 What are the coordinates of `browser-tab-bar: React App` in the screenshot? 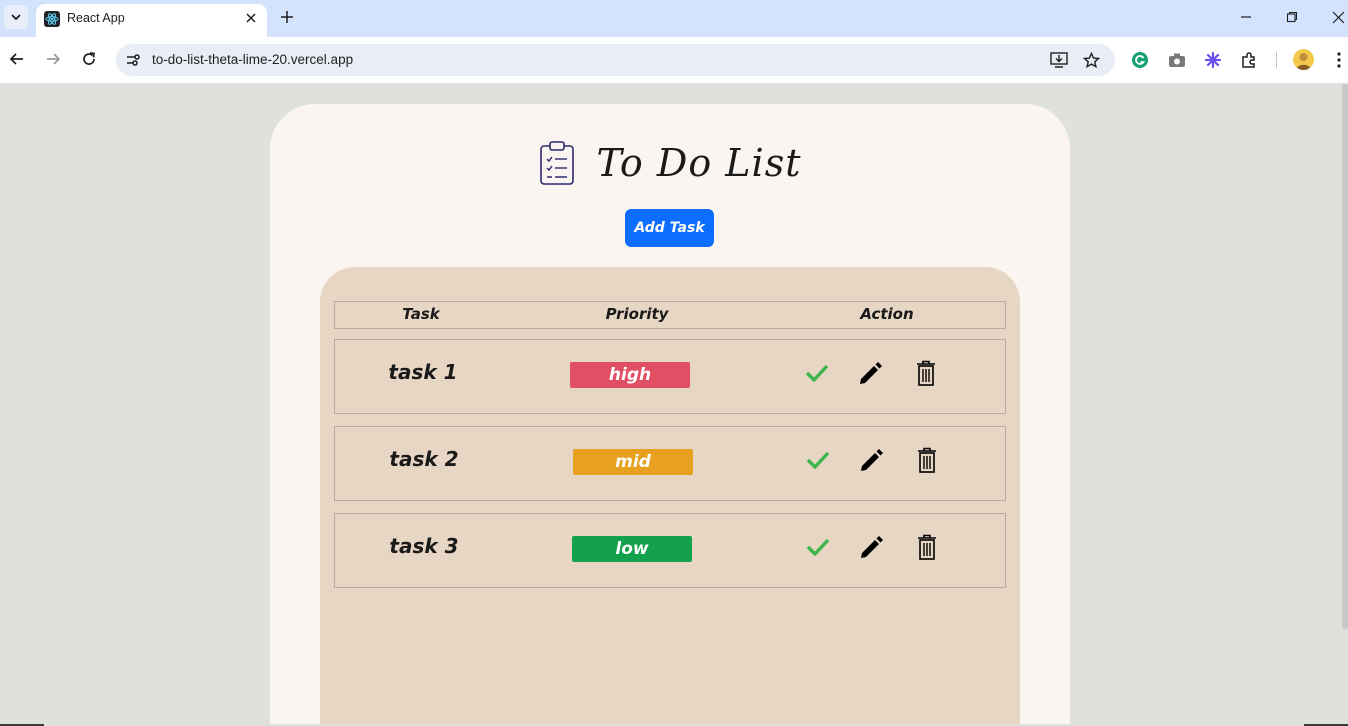 It's located at (674, 18).